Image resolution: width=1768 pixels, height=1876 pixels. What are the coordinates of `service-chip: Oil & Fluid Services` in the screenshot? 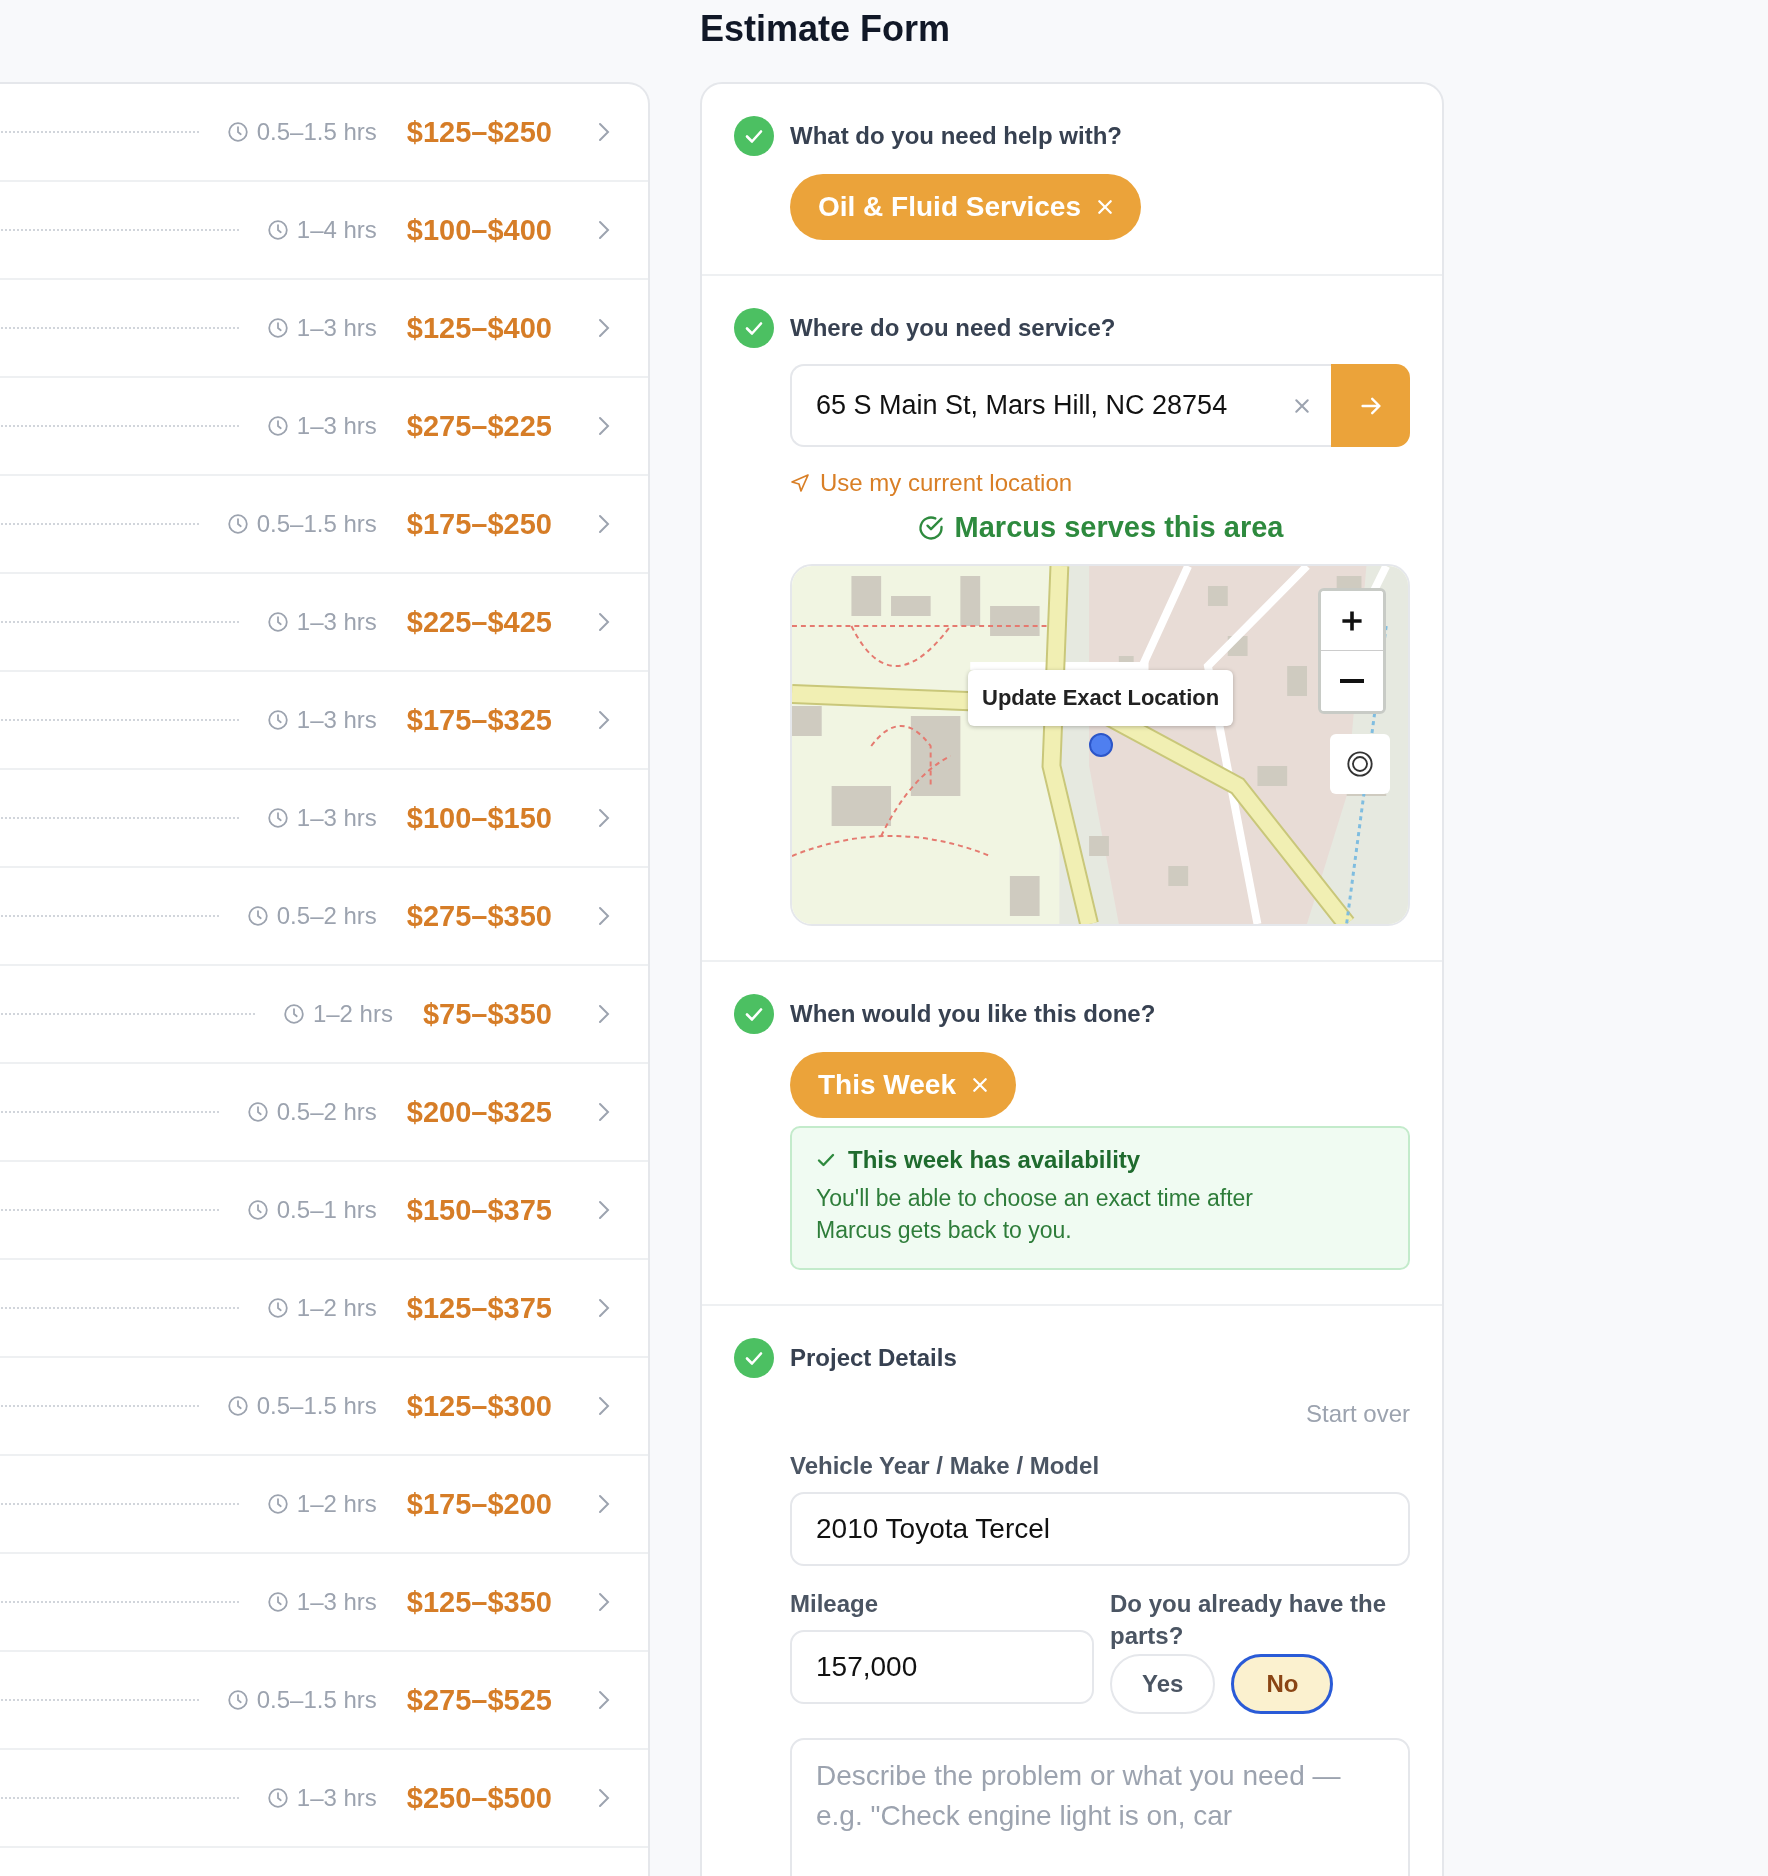 It's located at (965, 207).